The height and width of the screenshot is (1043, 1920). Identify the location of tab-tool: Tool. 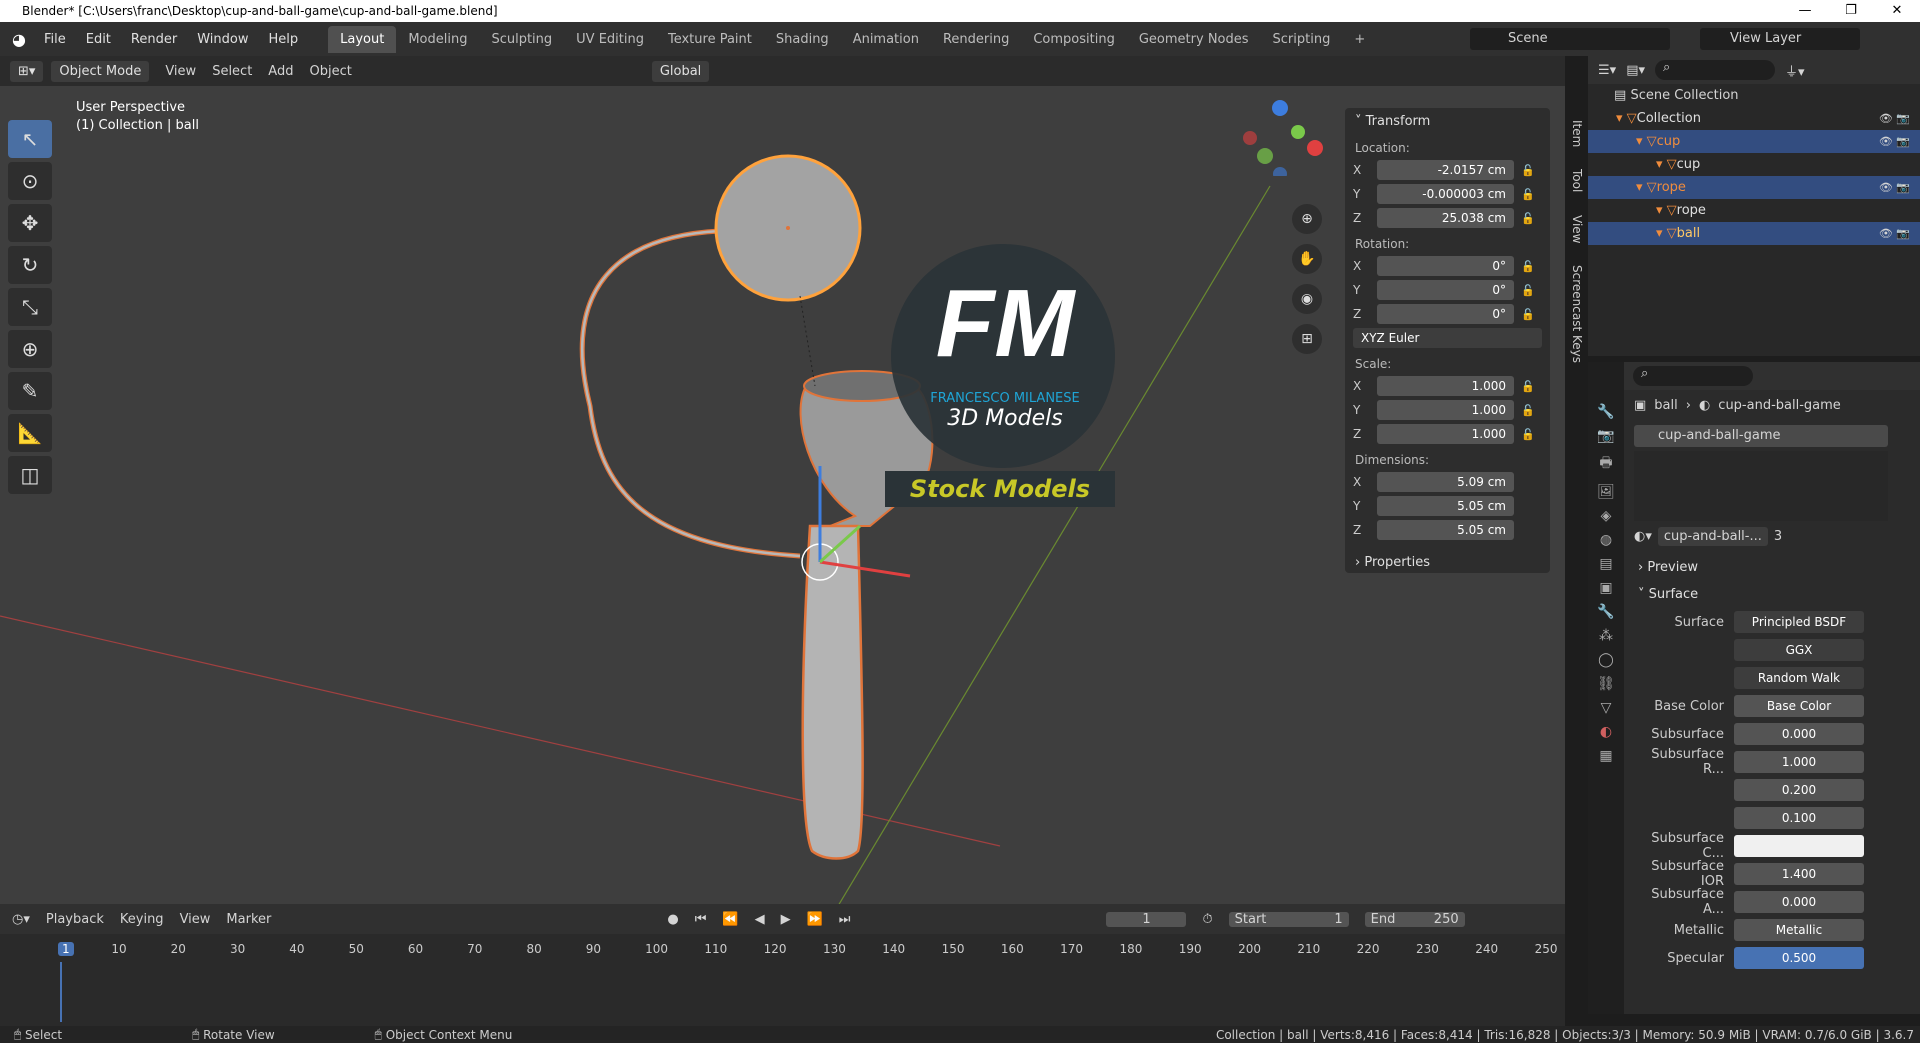
(1571, 180).